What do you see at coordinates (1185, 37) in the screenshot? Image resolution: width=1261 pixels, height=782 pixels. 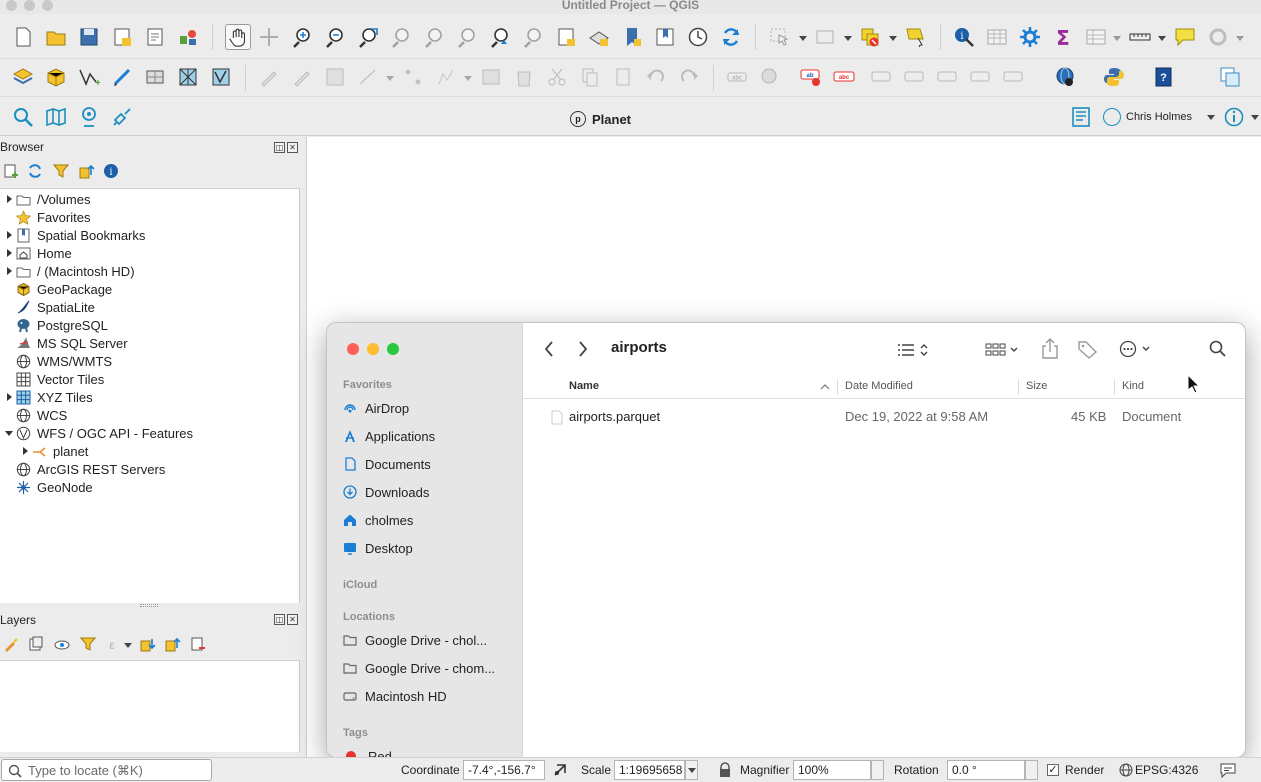 I see `map-tips-icon` at bounding box center [1185, 37].